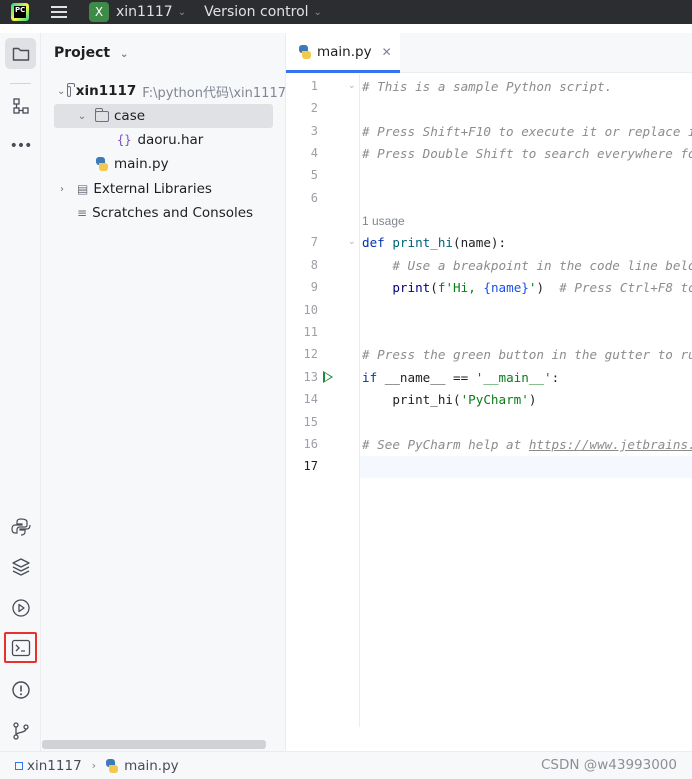  What do you see at coordinates (151, 766) in the screenshot?
I see `breadcrumb-file: main.py` at bounding box center [151, 766].